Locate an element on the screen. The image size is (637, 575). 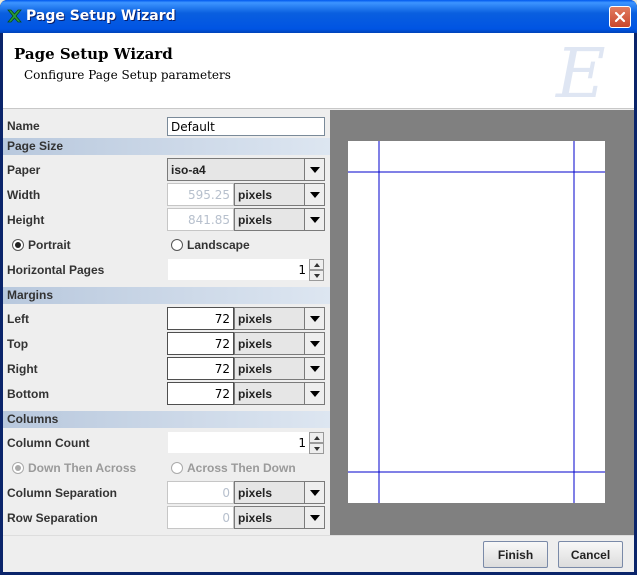
section-columns: Columns is located at coordinates (166, 419).